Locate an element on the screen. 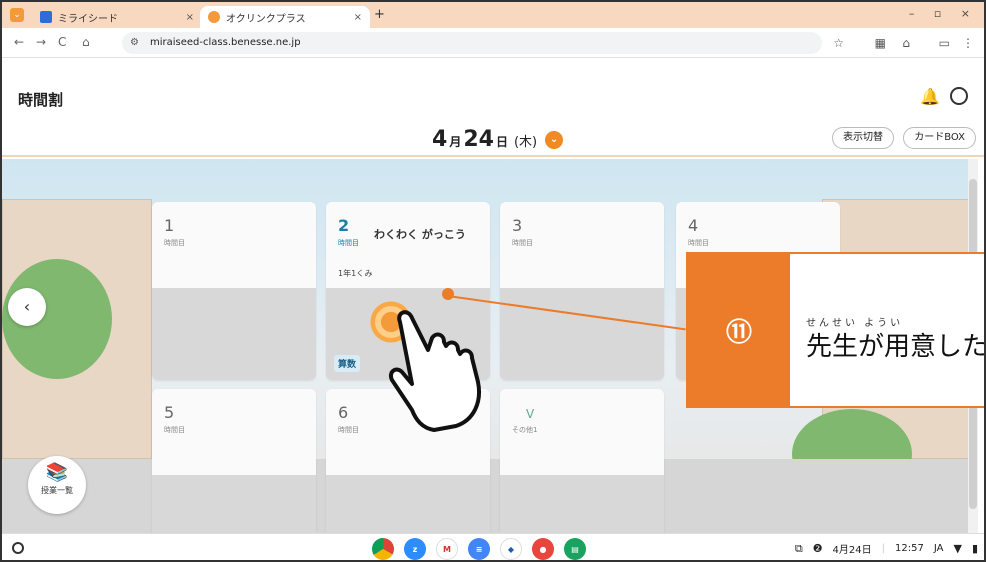 This screenshot has width=986, height=562. period-number: 1 is located at coordinates (169, 225).